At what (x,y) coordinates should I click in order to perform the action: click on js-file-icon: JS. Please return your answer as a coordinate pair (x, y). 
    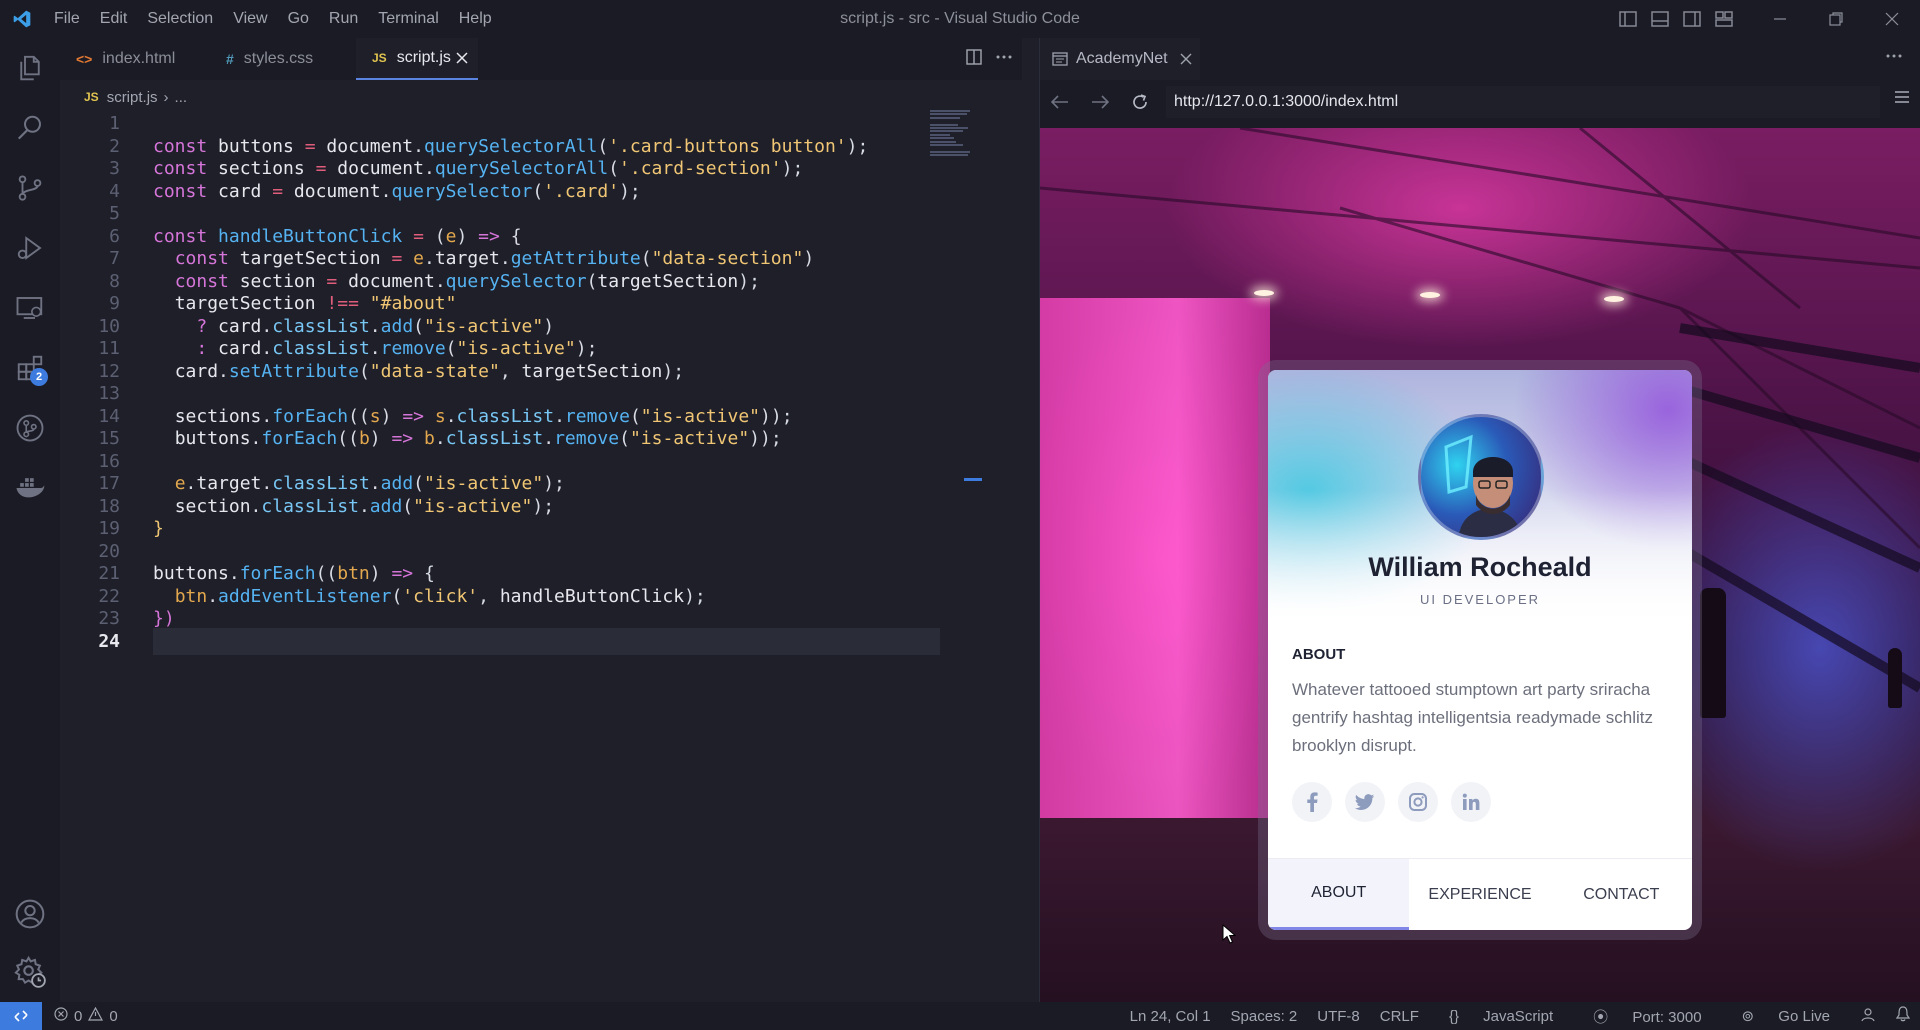
    Looking at the image, I should click on (379, 58).